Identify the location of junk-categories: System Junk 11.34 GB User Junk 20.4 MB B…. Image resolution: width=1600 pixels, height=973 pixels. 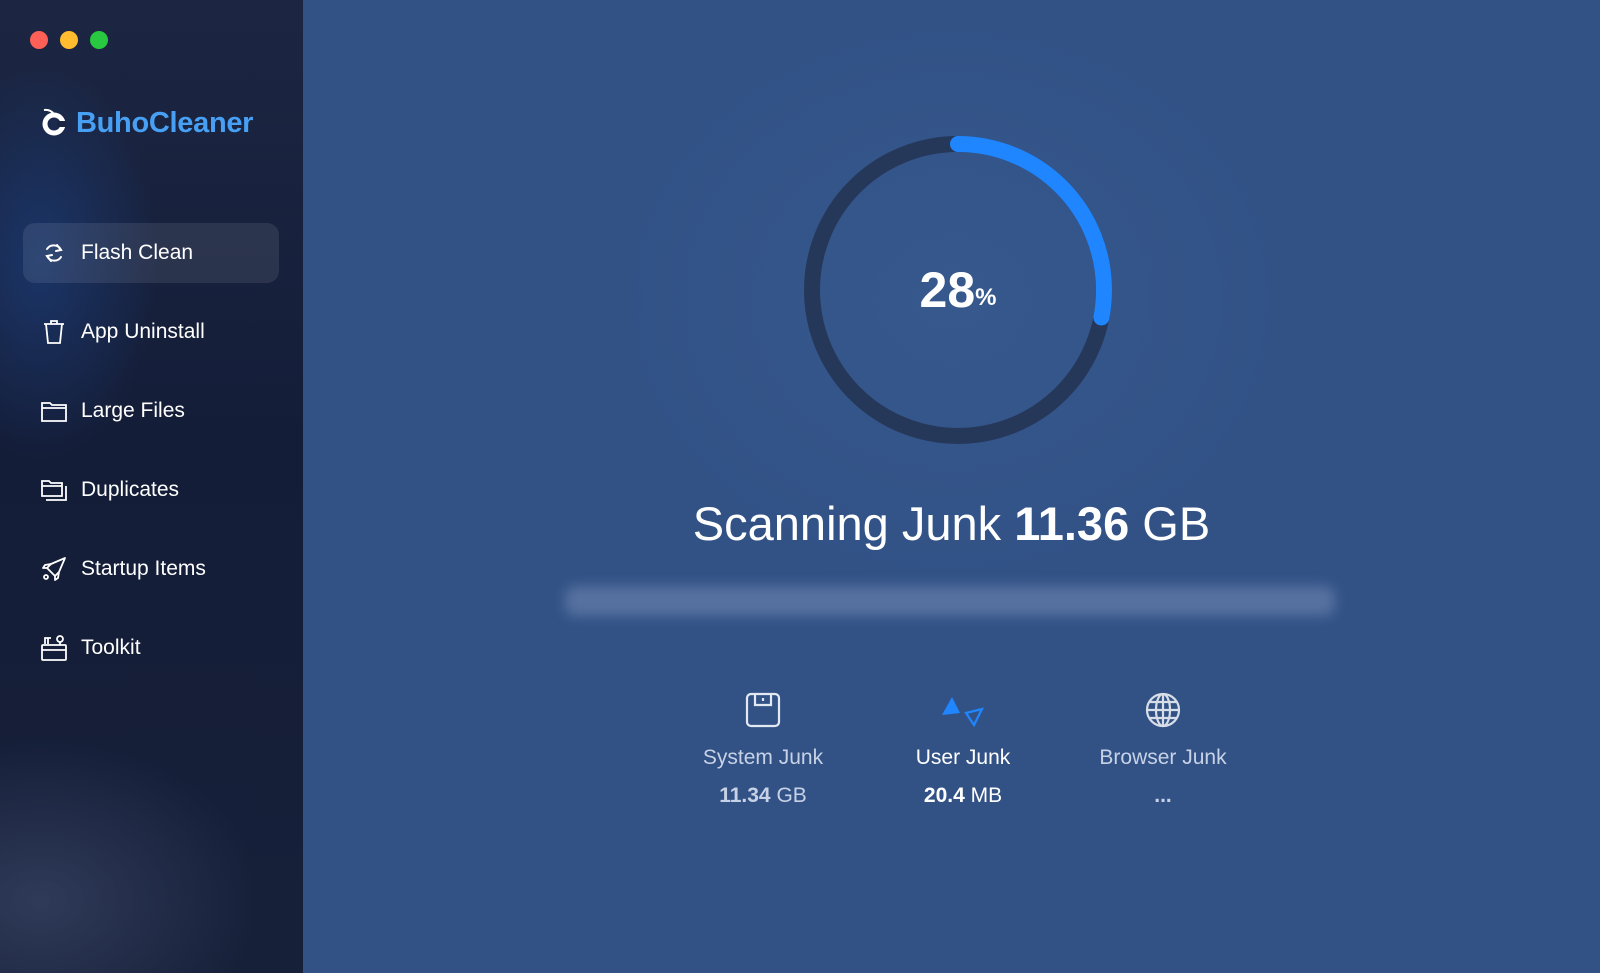
(963, 749).